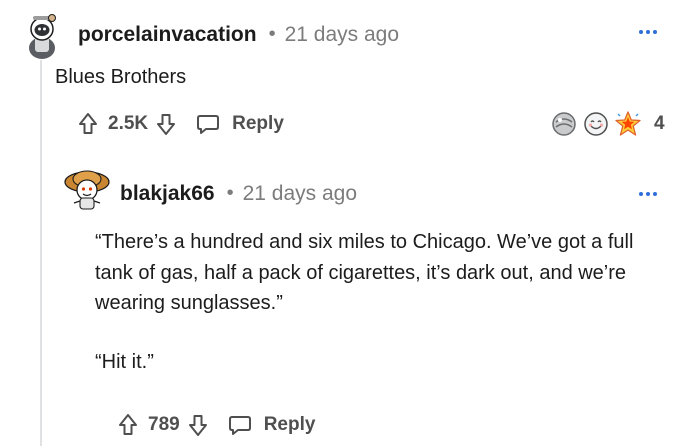 This screenshot has width=700, height=446. What do you see at coordinates (628, 124) in the screenshot?
I see `star-struck-award-icon` at bounding box center [628, 124].